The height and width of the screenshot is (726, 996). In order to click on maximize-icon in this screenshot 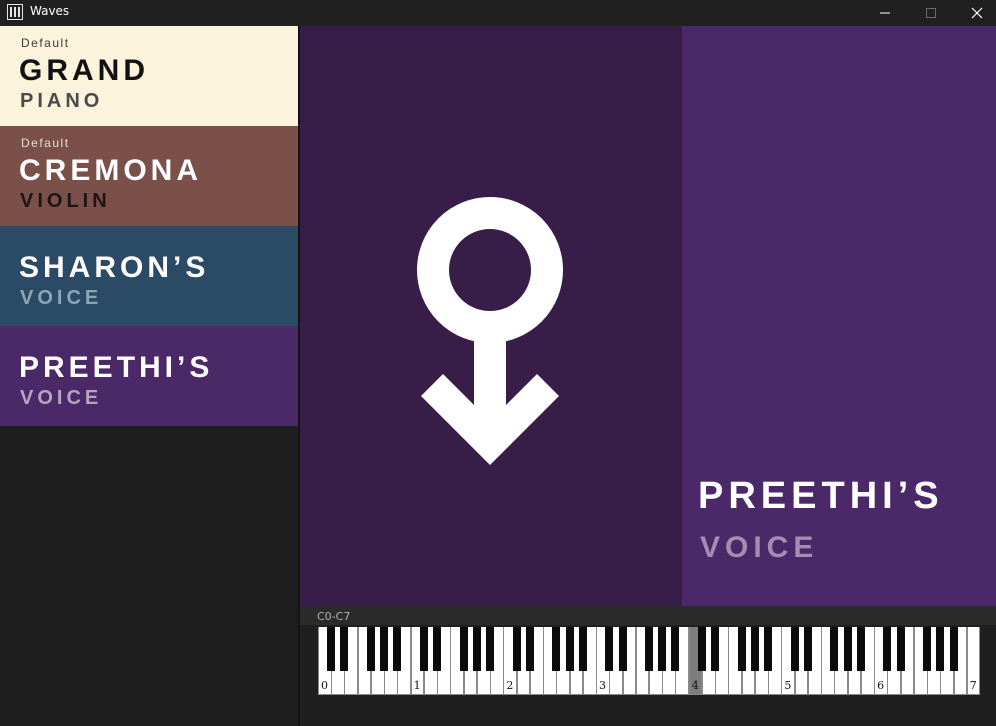, I will do `click(931, 13)`.